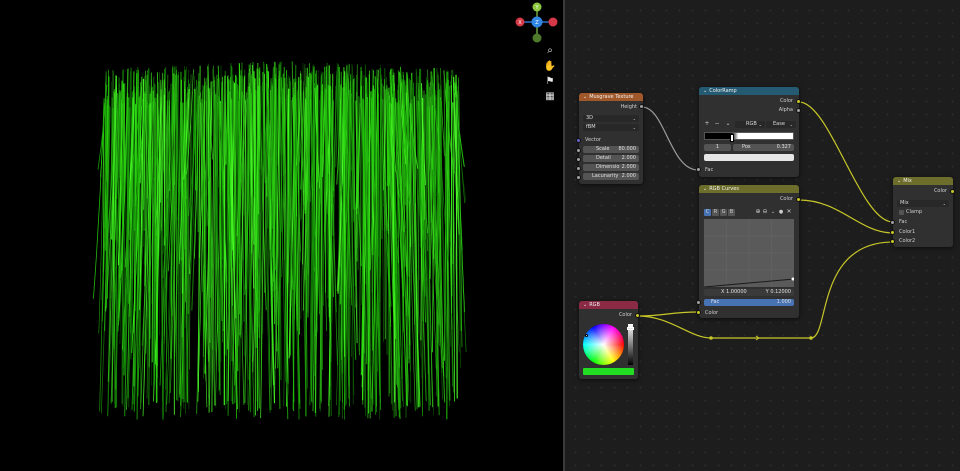 The width and height of the screenshot is (960, 471). What do you see at coordinates (789, 212) in the screenshot?
I see `reset-curve-icon: ✕` at bounding box center [789, 212].